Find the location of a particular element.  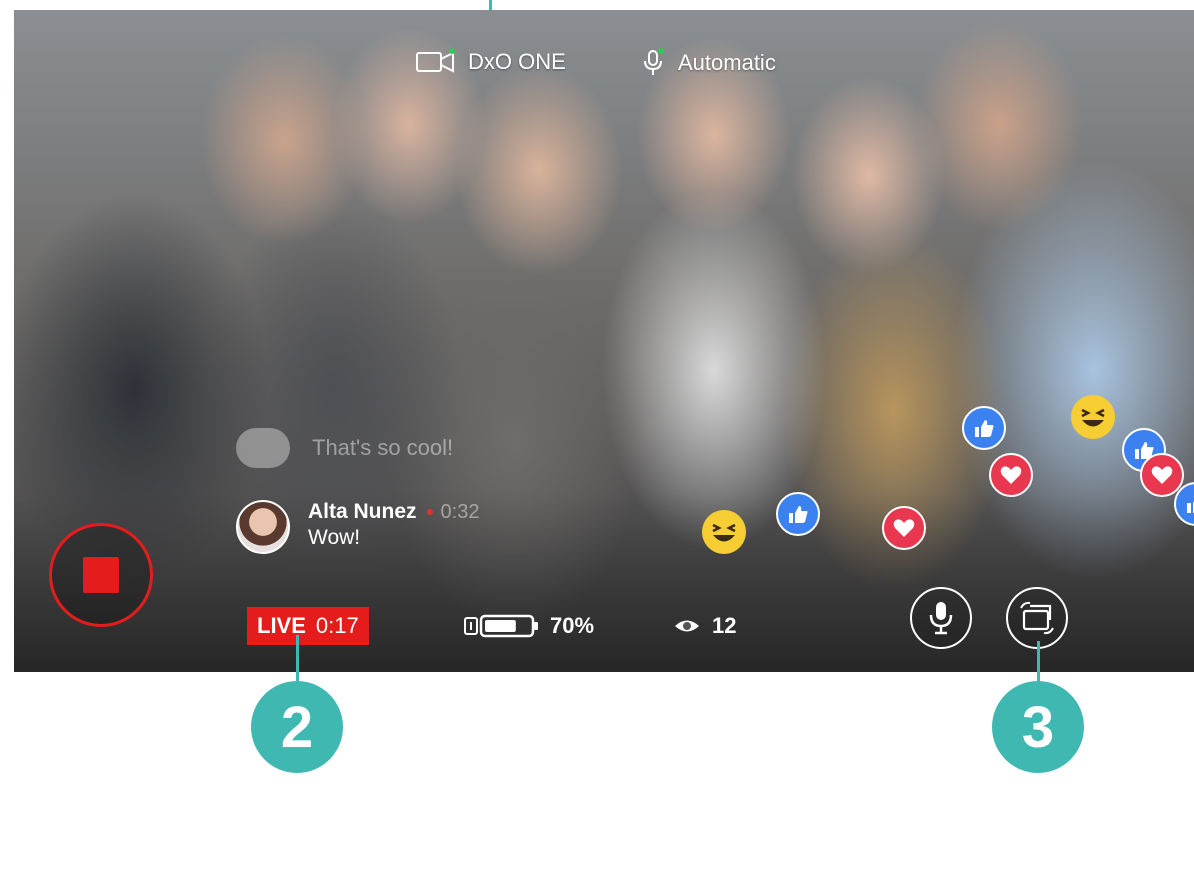

stop-icon is located at coordinates (101, 575).